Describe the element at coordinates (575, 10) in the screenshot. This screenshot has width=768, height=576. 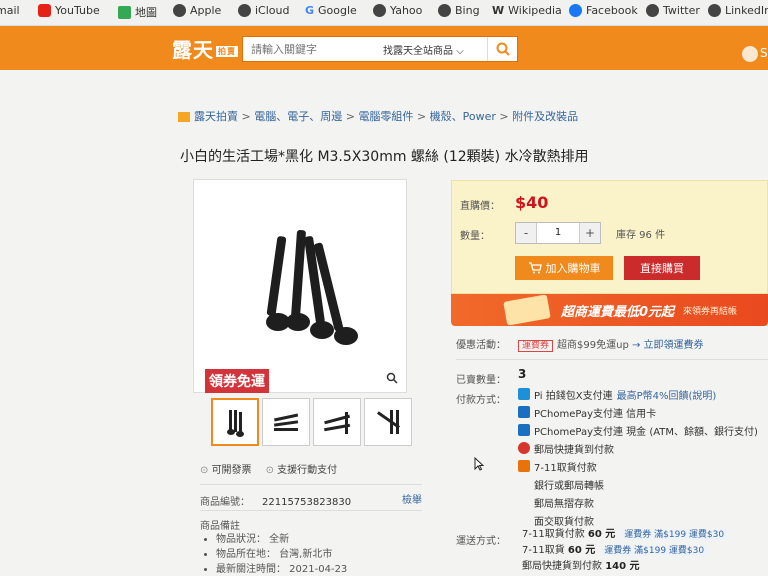
I see `facebook-icon` at that location.